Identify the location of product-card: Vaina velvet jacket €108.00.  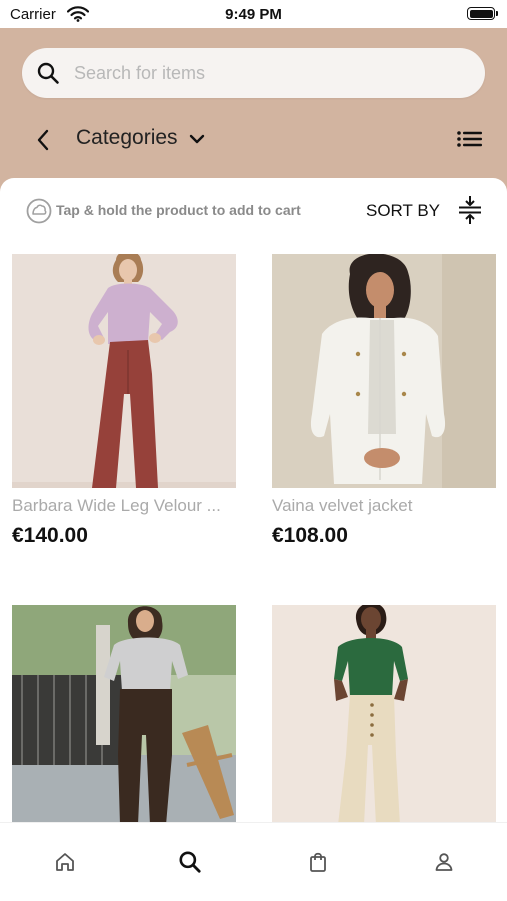
(384, 404).